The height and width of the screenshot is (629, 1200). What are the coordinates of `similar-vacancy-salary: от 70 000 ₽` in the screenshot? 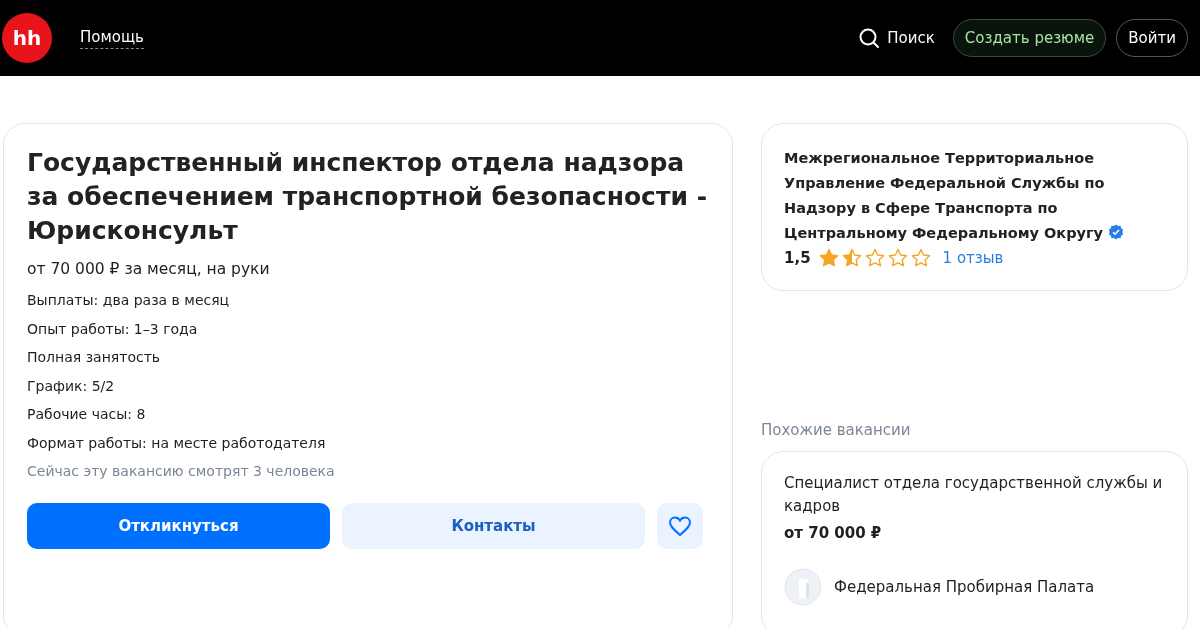 It's located at (833, 533).